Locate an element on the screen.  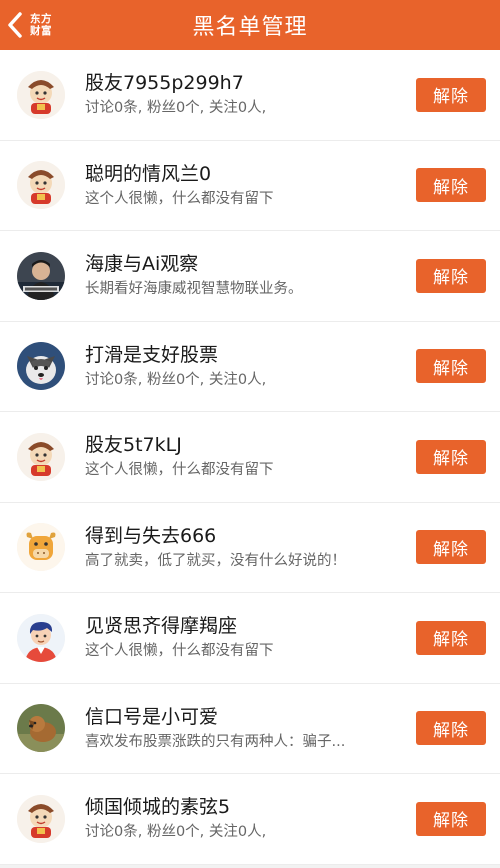
user-name: 倾国倾城的素弦5 is located at coordinates (245, 807).